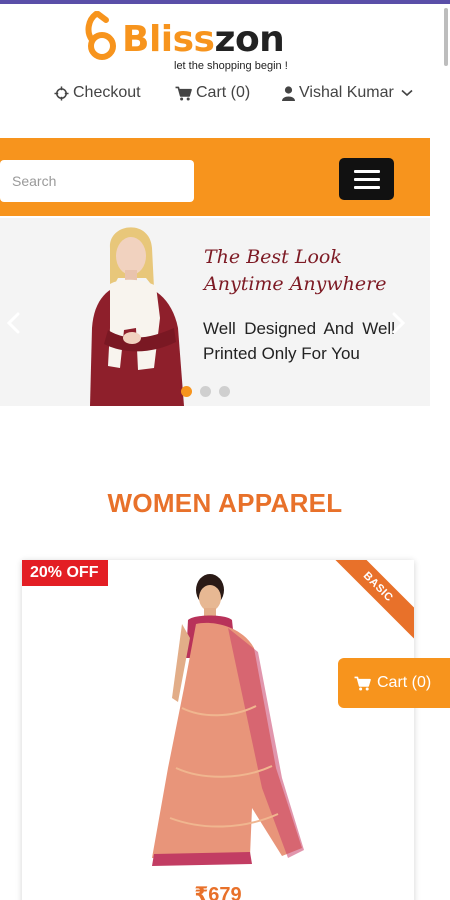 This screenshot has height=900, width=450. I want to click on slide-heading-line1: The Best Look, so click(273, 257).